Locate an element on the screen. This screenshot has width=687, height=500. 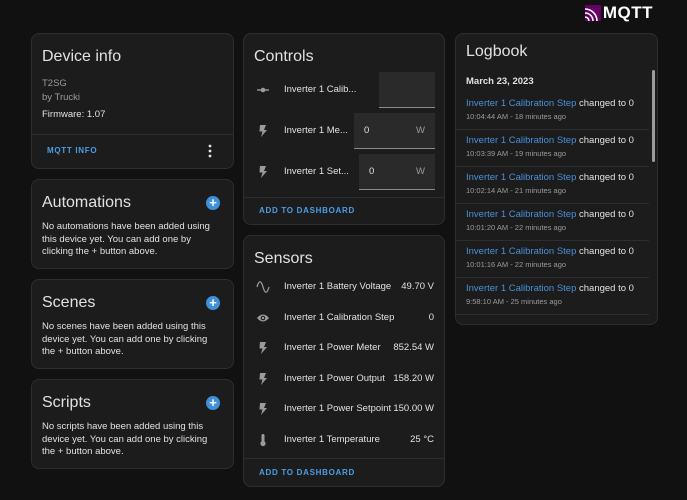
automations-title: Automations is located at coordinates (86, 202).